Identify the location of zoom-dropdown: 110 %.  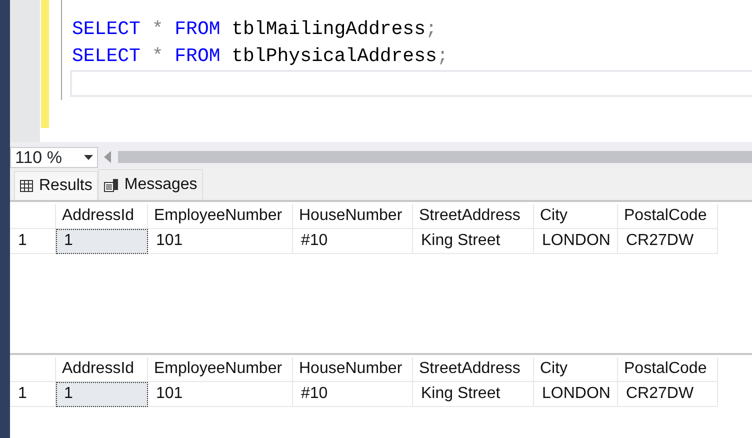
(54, 157).